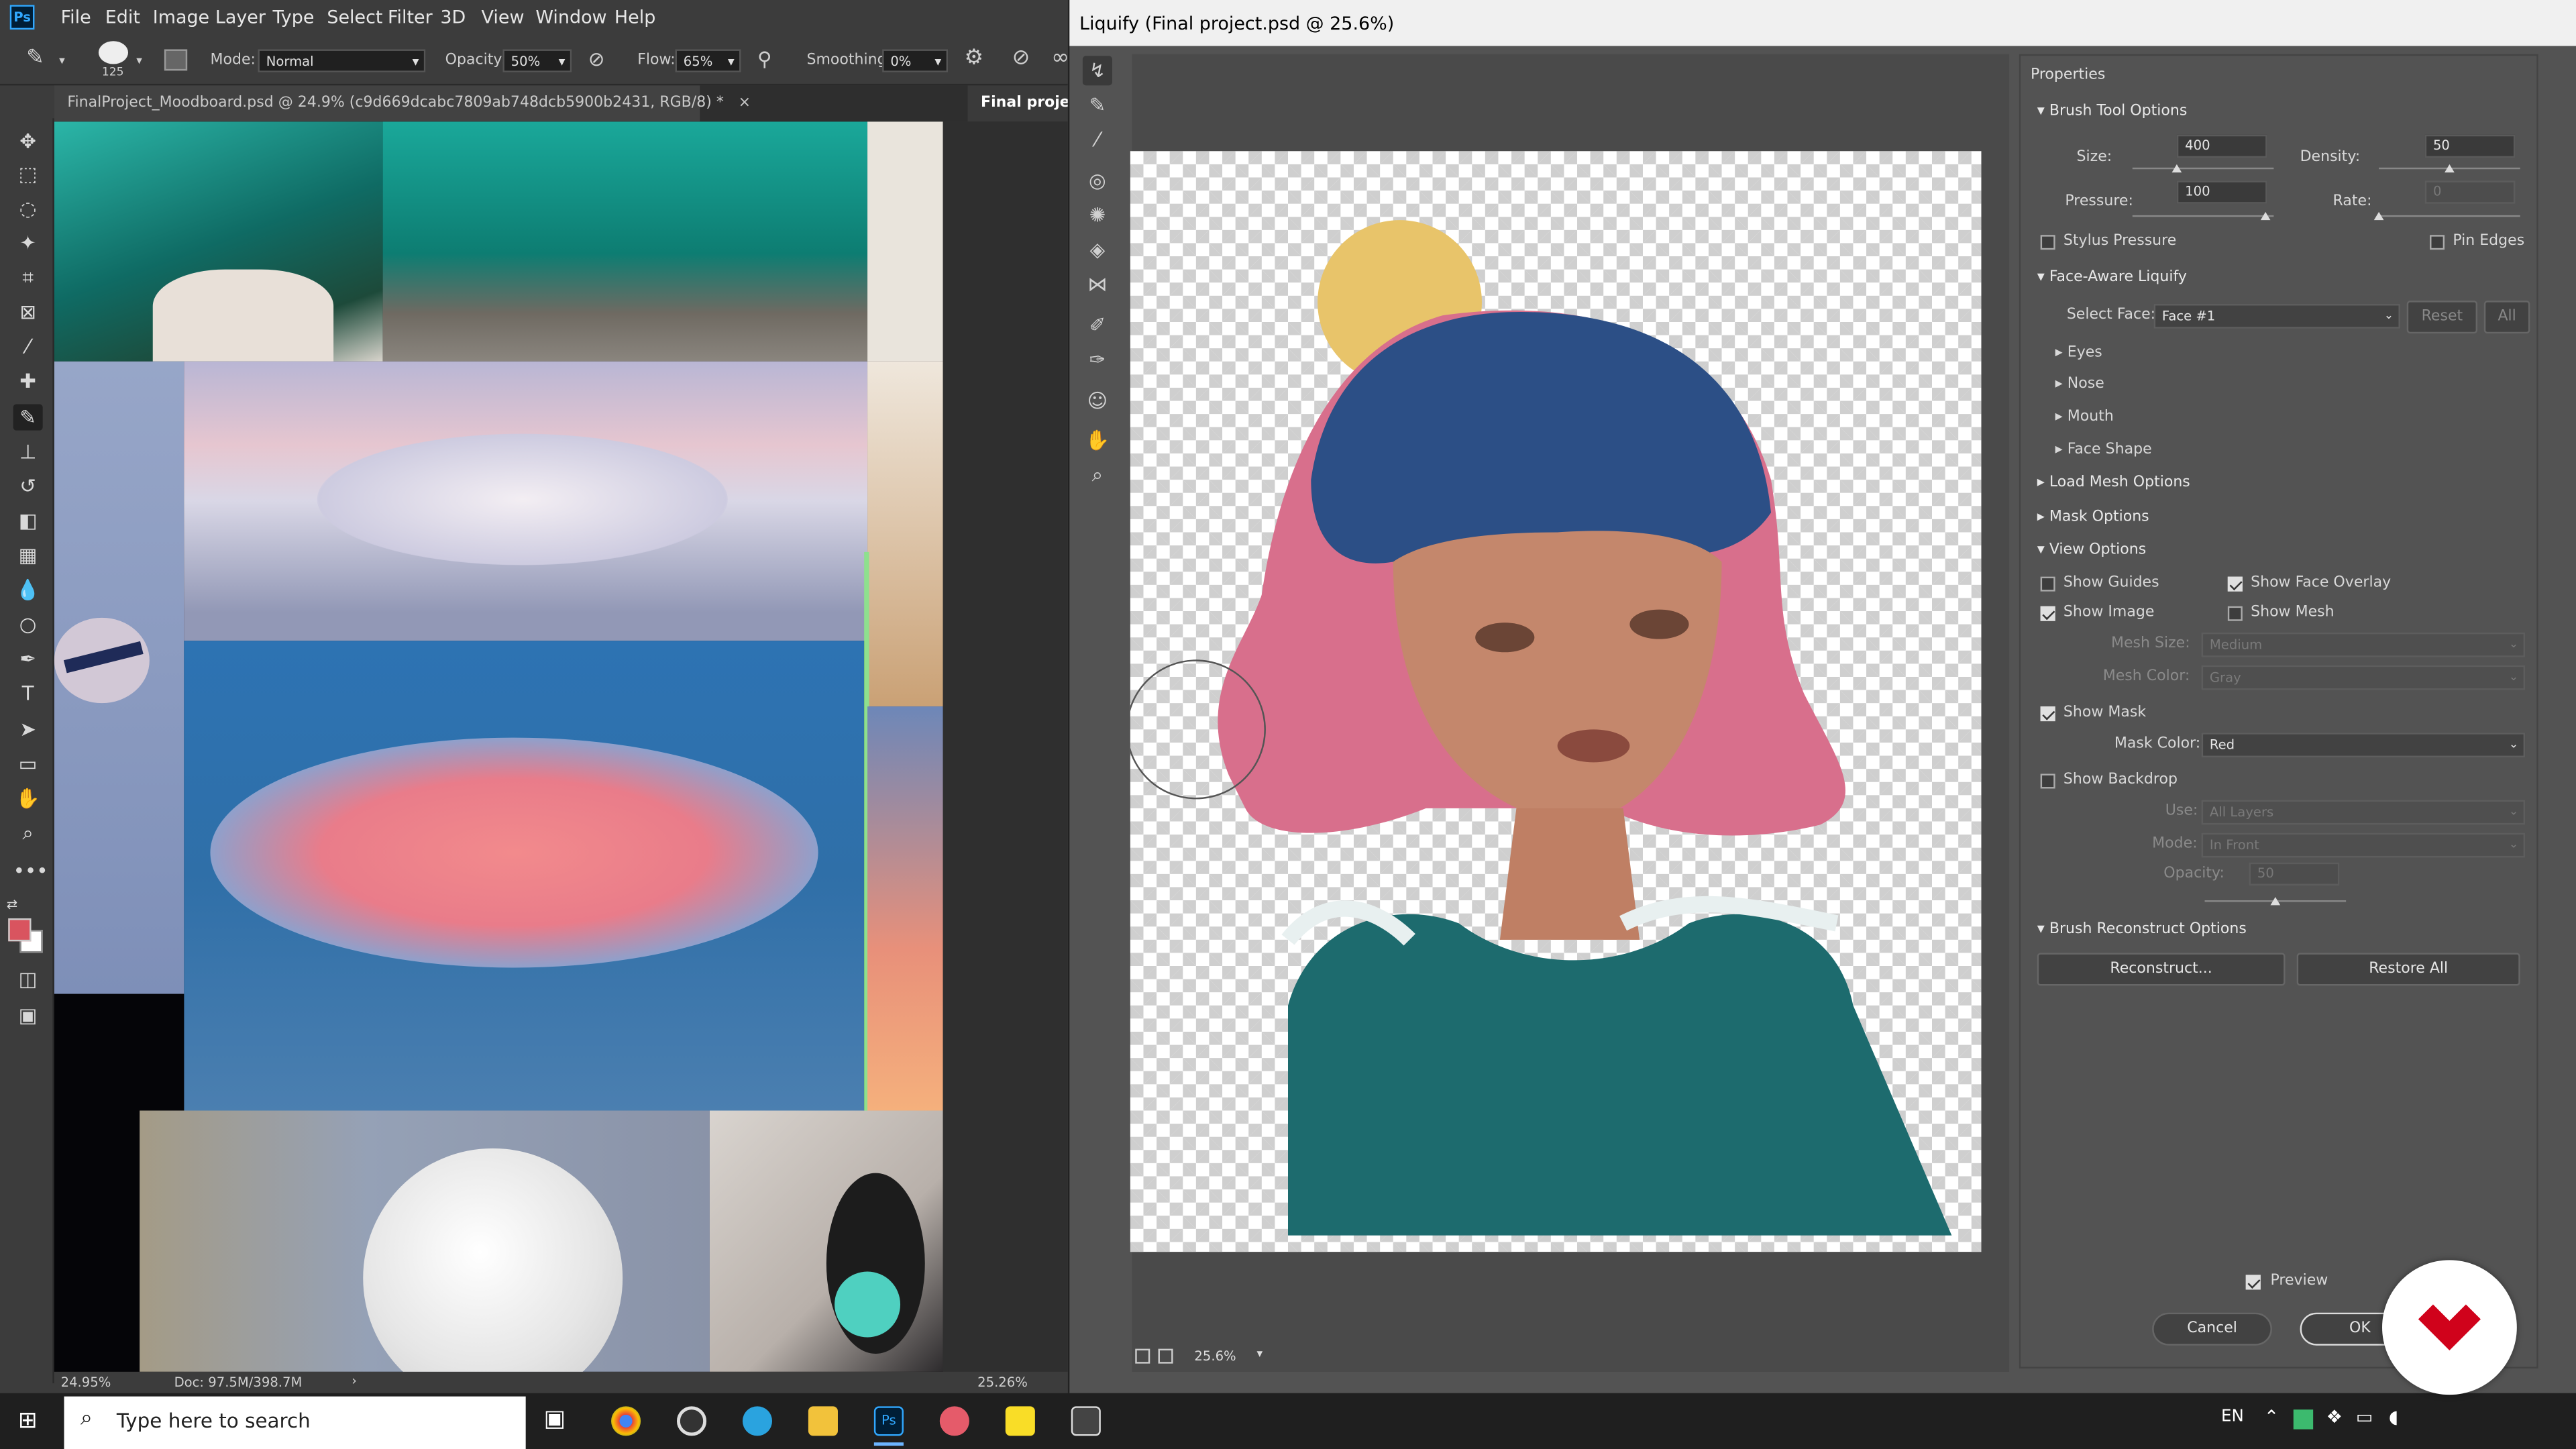 This screenshot has height=1449, width=2576. Describe the element at coordinates (28, 693) in the screenshot. I see `type-tool-icon: T` at that location.